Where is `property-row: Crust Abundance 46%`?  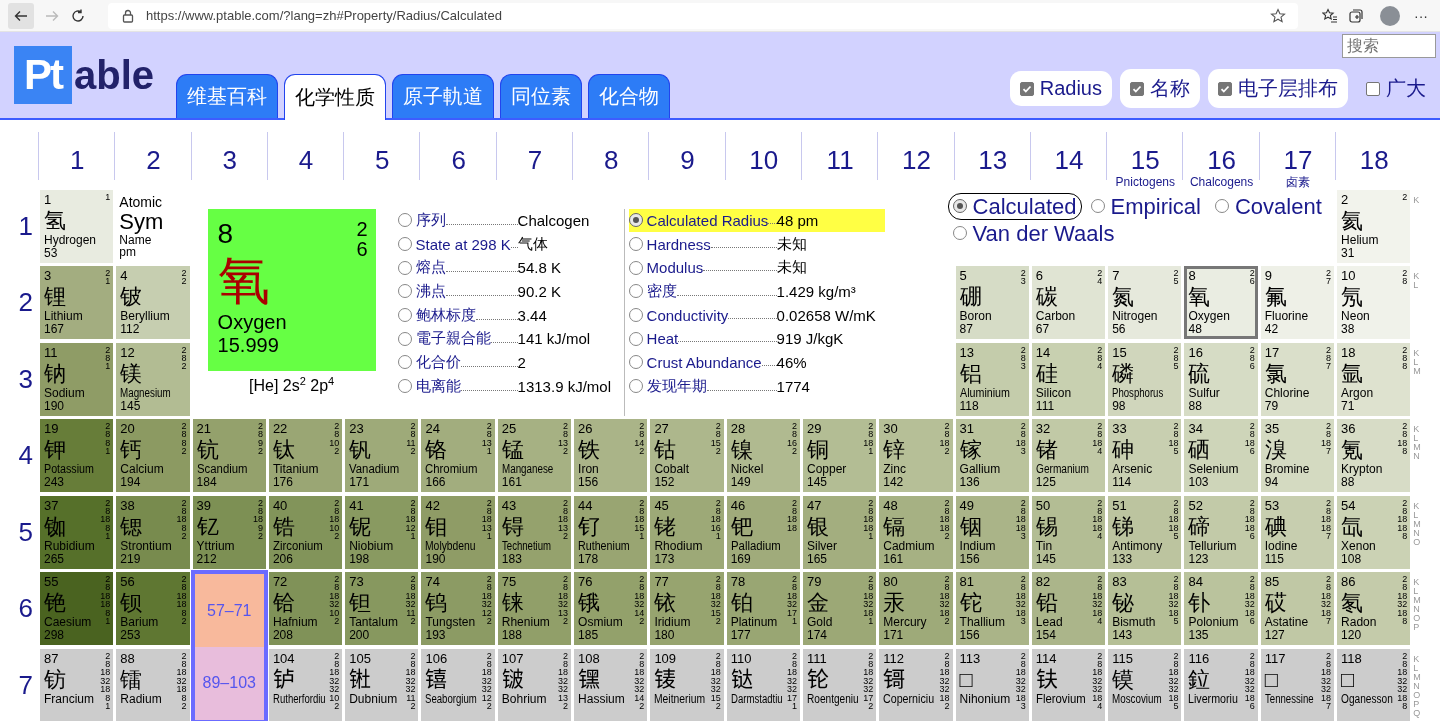 property-row: Crust Abundance 46% is located at coordinates (756, 362).